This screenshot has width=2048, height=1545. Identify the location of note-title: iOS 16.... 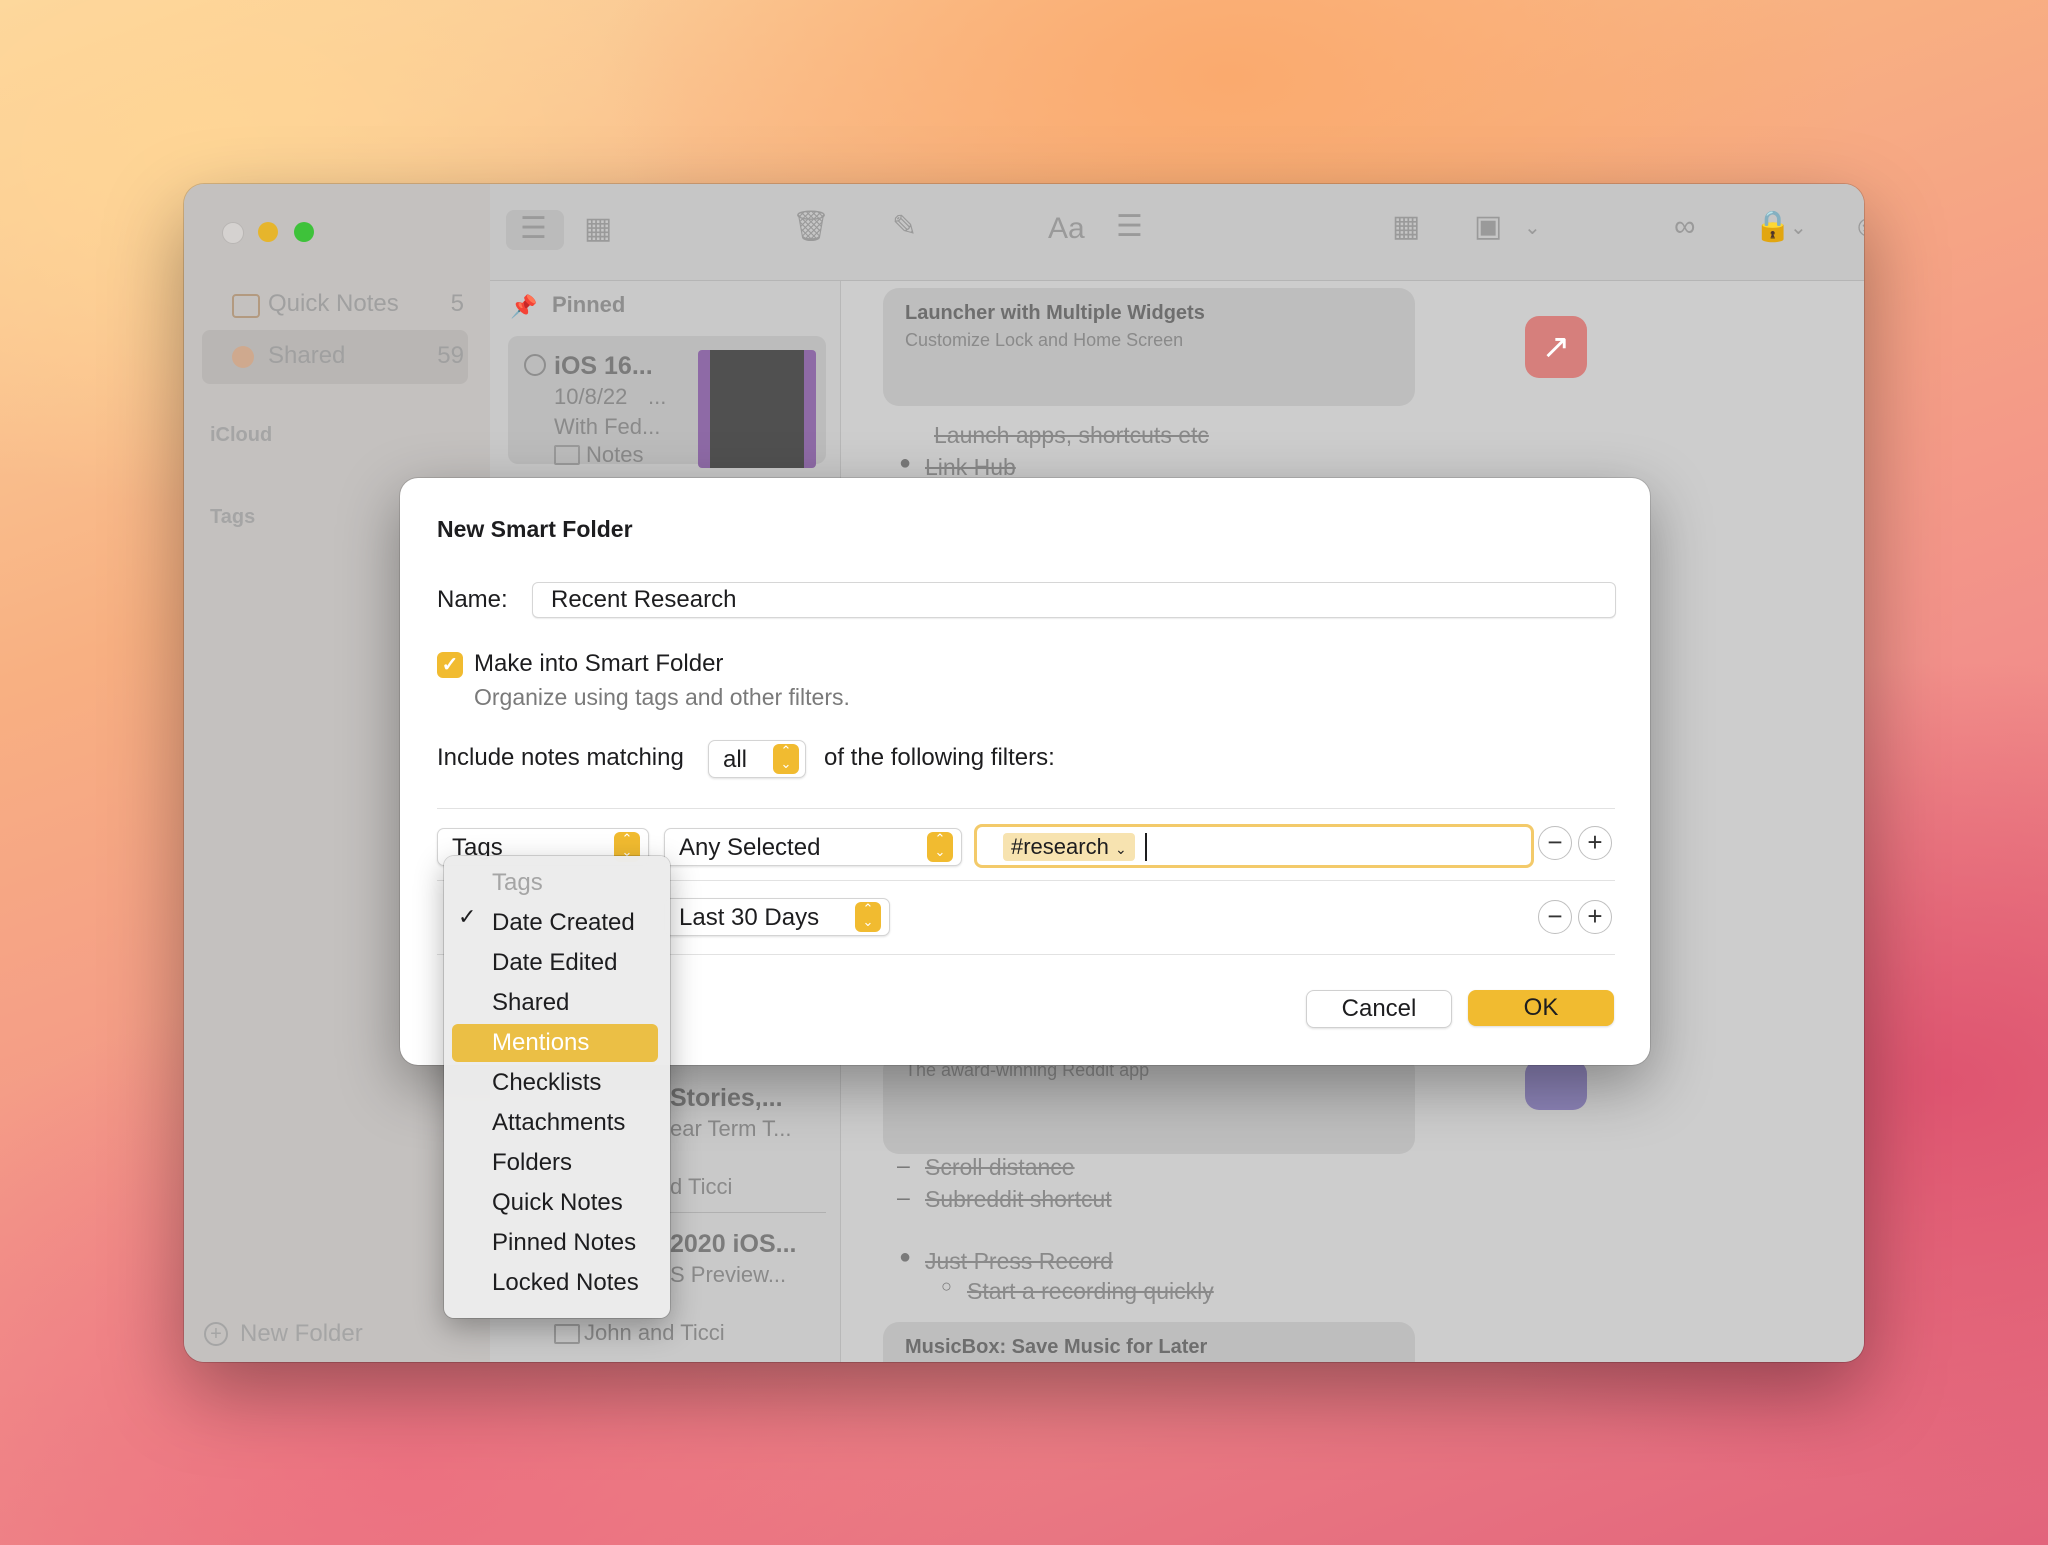
(603, 366).